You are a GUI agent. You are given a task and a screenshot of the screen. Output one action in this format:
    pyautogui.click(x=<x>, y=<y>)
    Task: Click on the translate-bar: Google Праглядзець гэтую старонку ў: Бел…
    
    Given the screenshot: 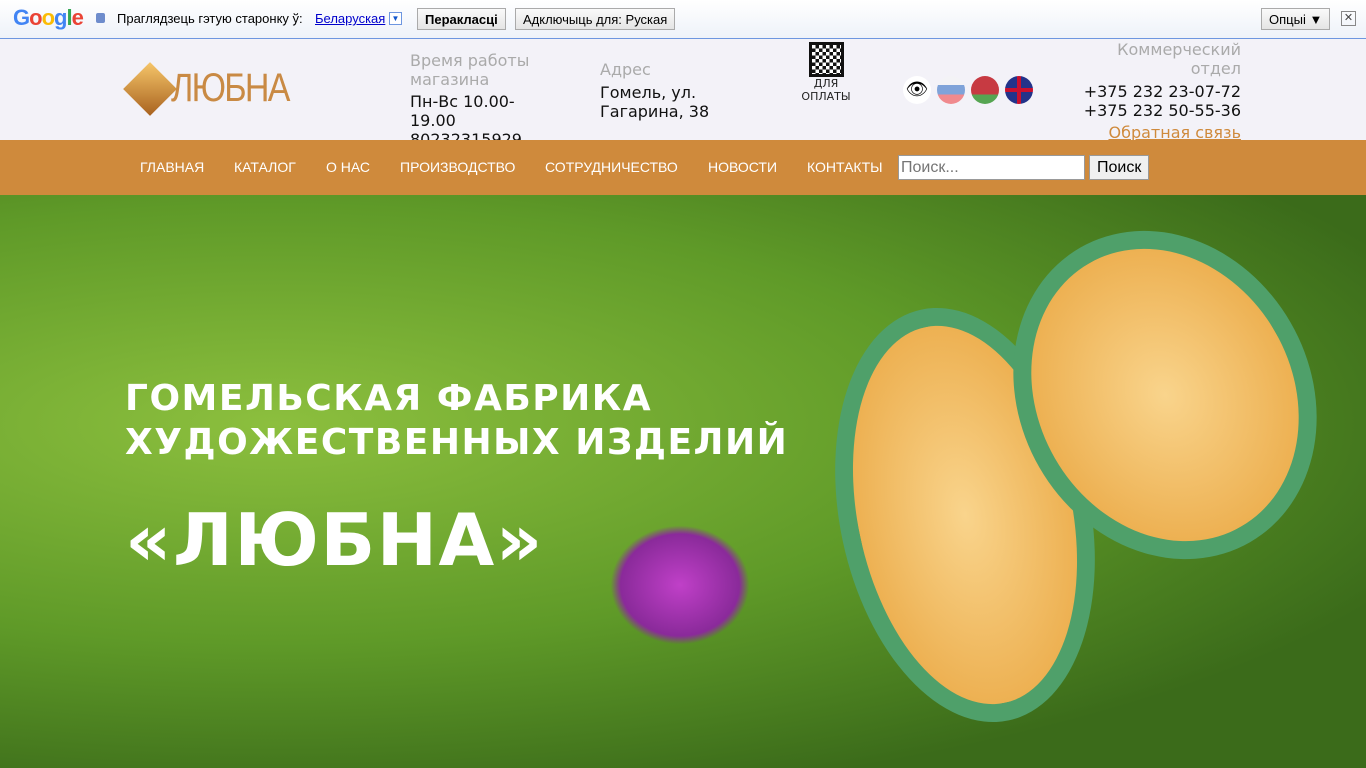 What is the action you would take?
    pyautogui.click(x=683, y=19)
    